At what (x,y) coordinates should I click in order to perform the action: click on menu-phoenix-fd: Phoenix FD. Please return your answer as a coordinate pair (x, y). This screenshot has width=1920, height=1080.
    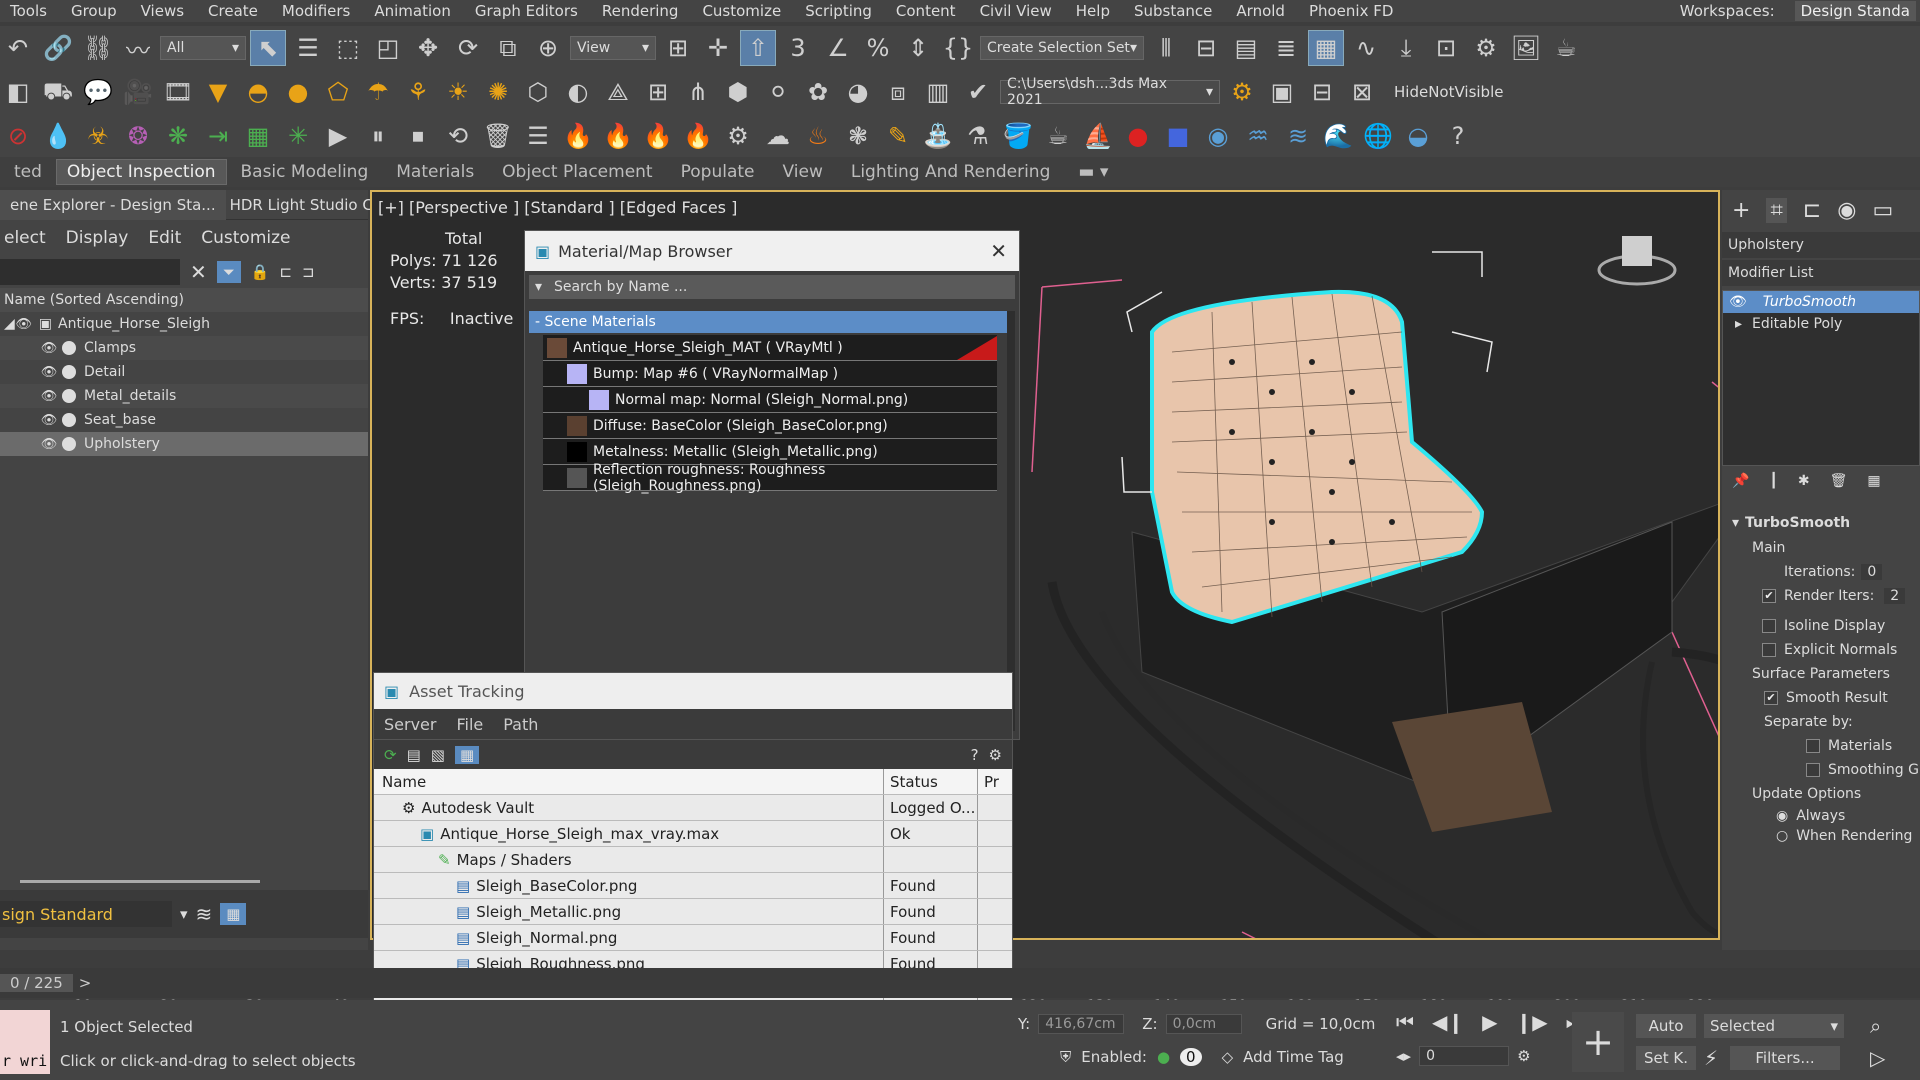
    Looking at the image, I should click on (1353, 11).